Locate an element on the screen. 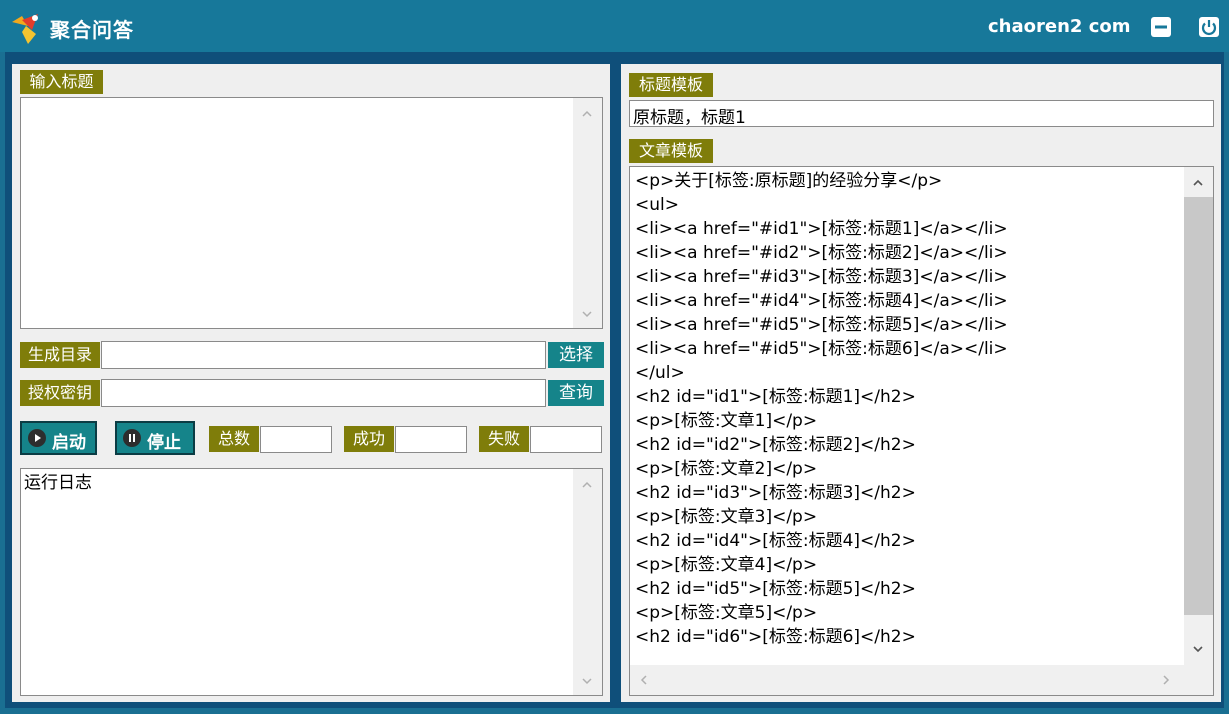 This screenshot has height=714, width=1229. chevron-left-icon is located at coordinates (644, 680).